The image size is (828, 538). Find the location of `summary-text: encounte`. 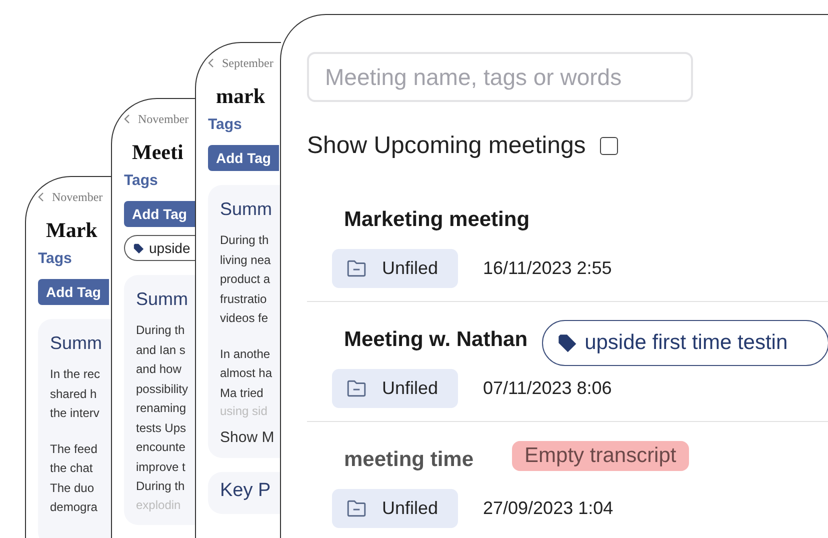

summary-text: encounte is located at coordinates (161, 447).